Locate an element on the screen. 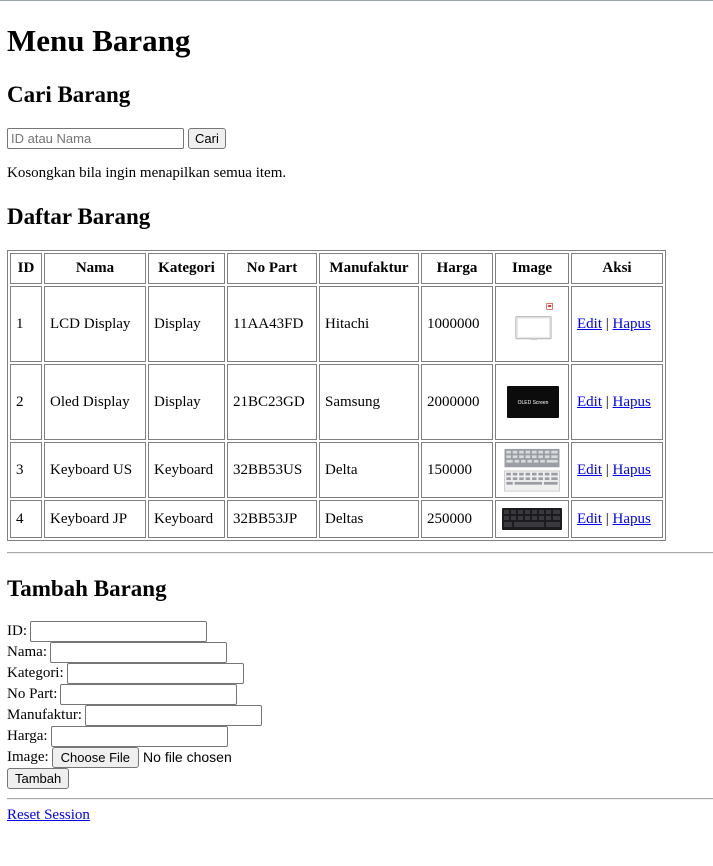 This screenshot has width=713, height=866. keyboard-icon is located at coordinates (532, 470).